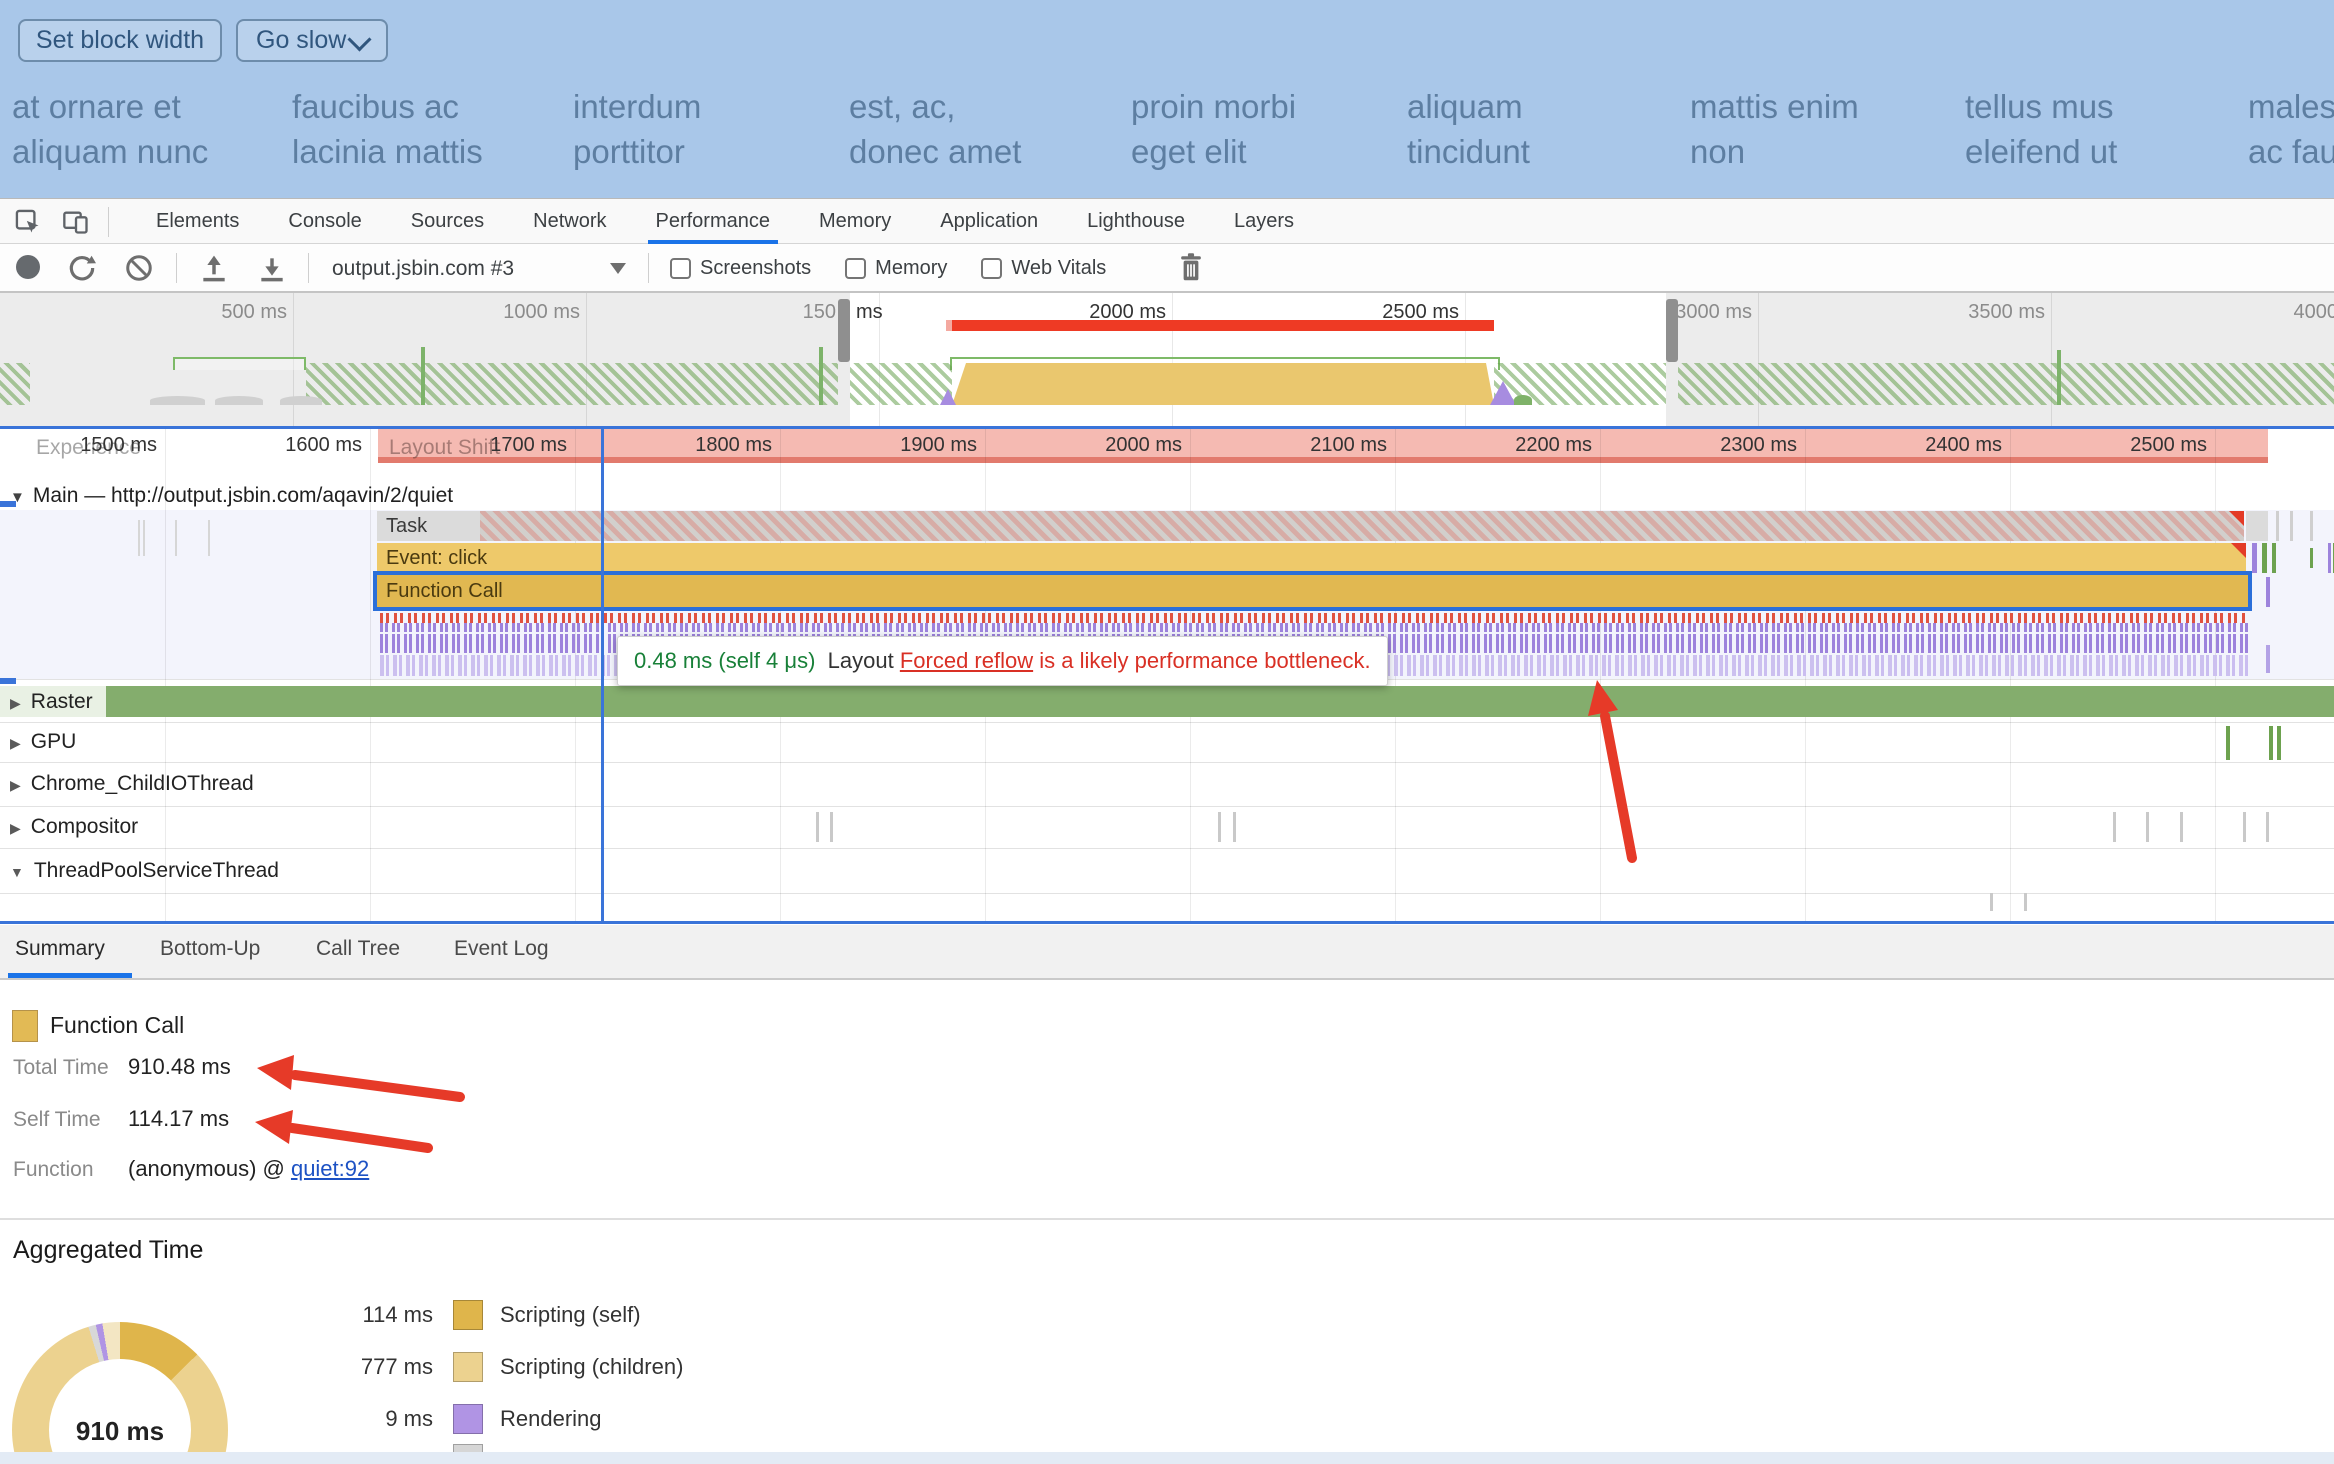 The height and width of the screenshot is (1464, 2334). What do you see at coordinates (82, 270) in the screenshot?
I see `reload-icon` at bounding box center [82, 270].